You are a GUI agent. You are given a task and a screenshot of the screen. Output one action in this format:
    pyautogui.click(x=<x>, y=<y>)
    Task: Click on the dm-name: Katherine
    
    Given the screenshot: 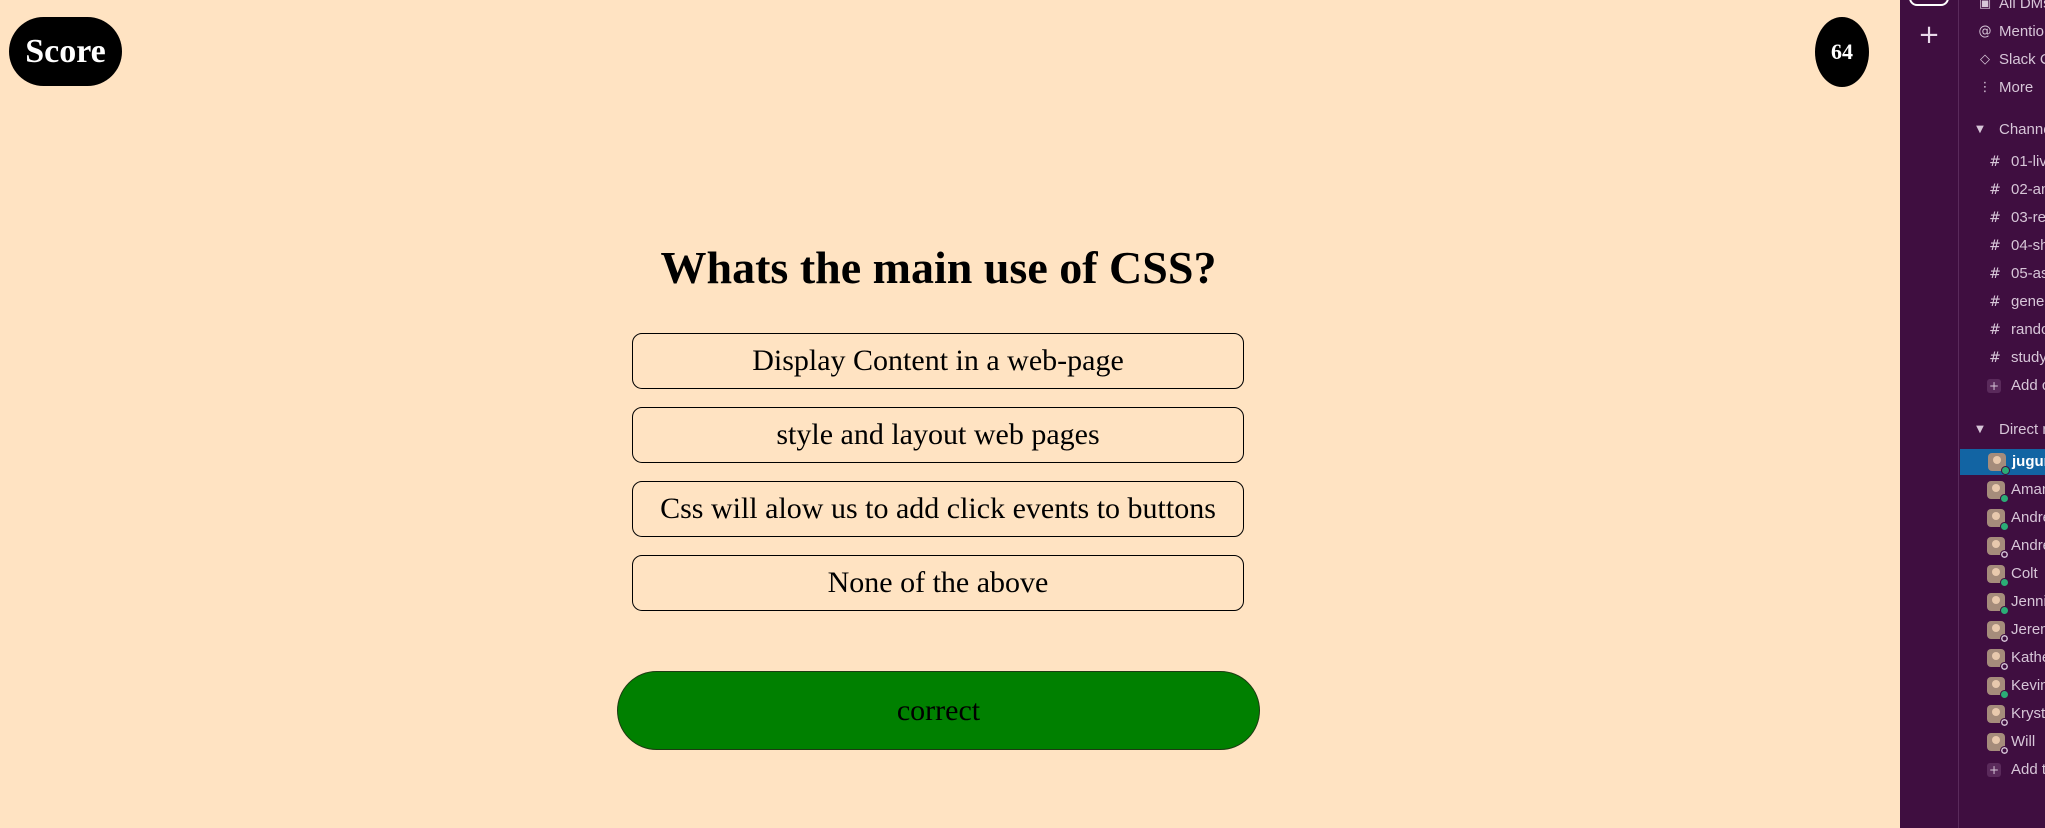 What is the action you would take?
    pyautogui.click(x=2028, y=657)
    